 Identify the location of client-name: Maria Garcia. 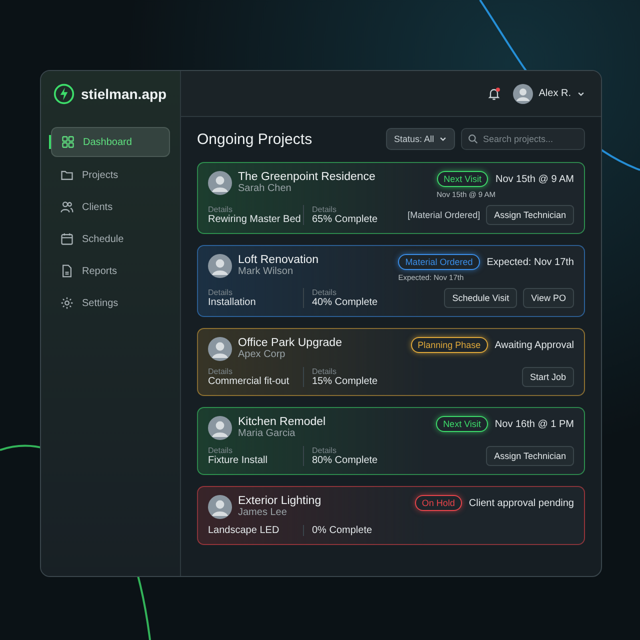
(267, 433).